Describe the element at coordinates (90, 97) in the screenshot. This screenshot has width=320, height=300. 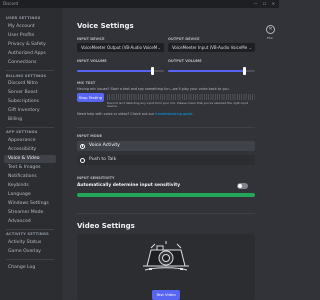
I see `stop-testing-button: Stop Testing` at that location.